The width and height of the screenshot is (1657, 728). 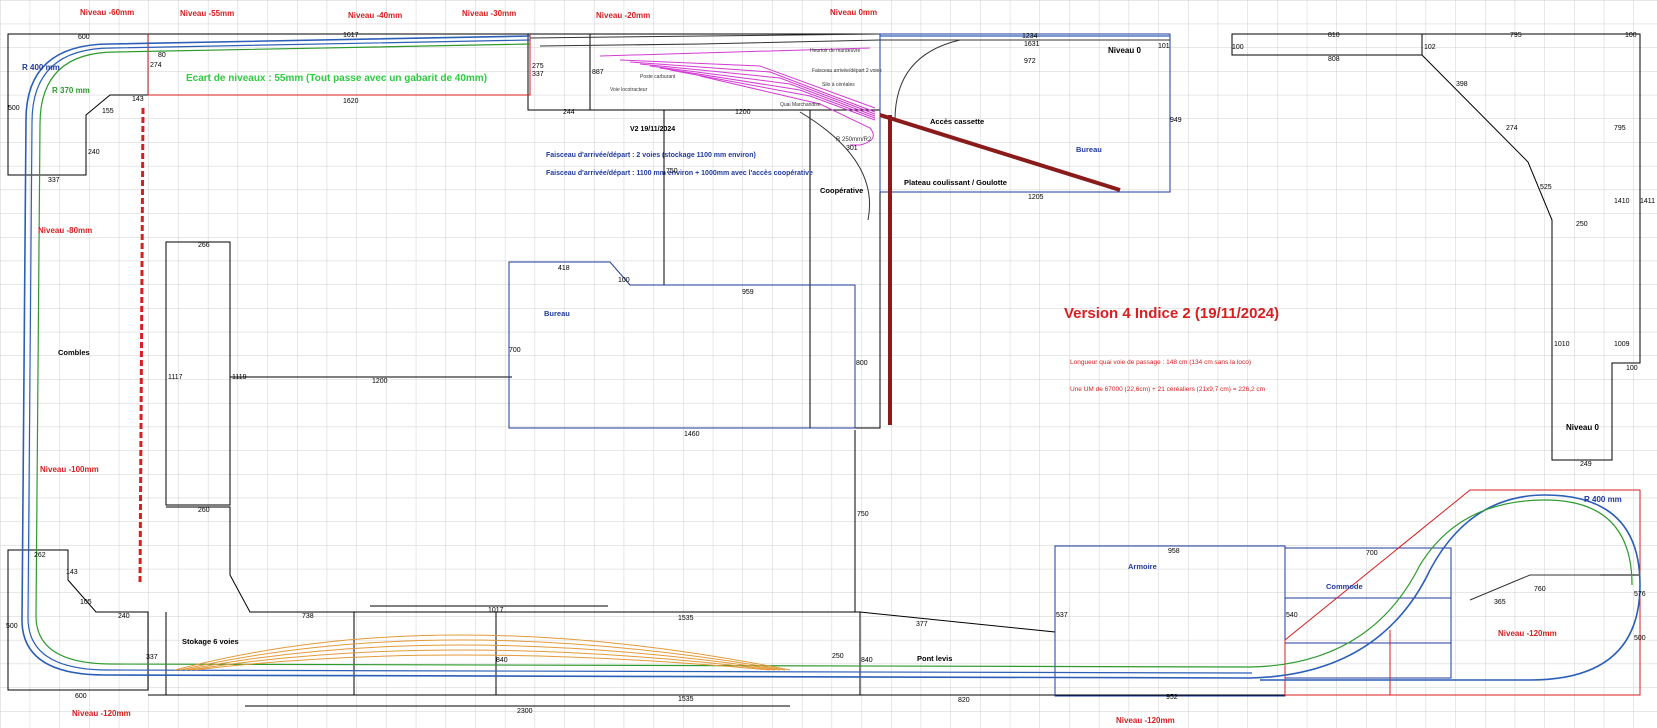 I want to click on dim: 80, so click(x=162, y=55).